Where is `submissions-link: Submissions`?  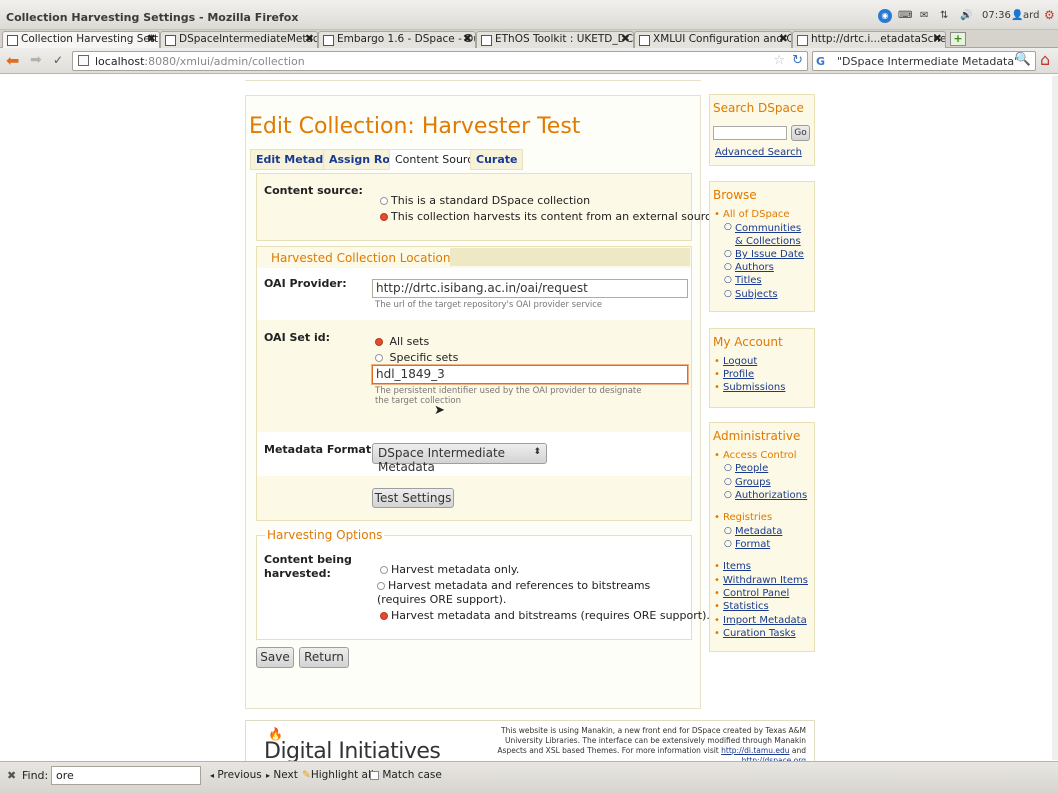
submissions-link: Submissions is located at coordinates (754, 387).